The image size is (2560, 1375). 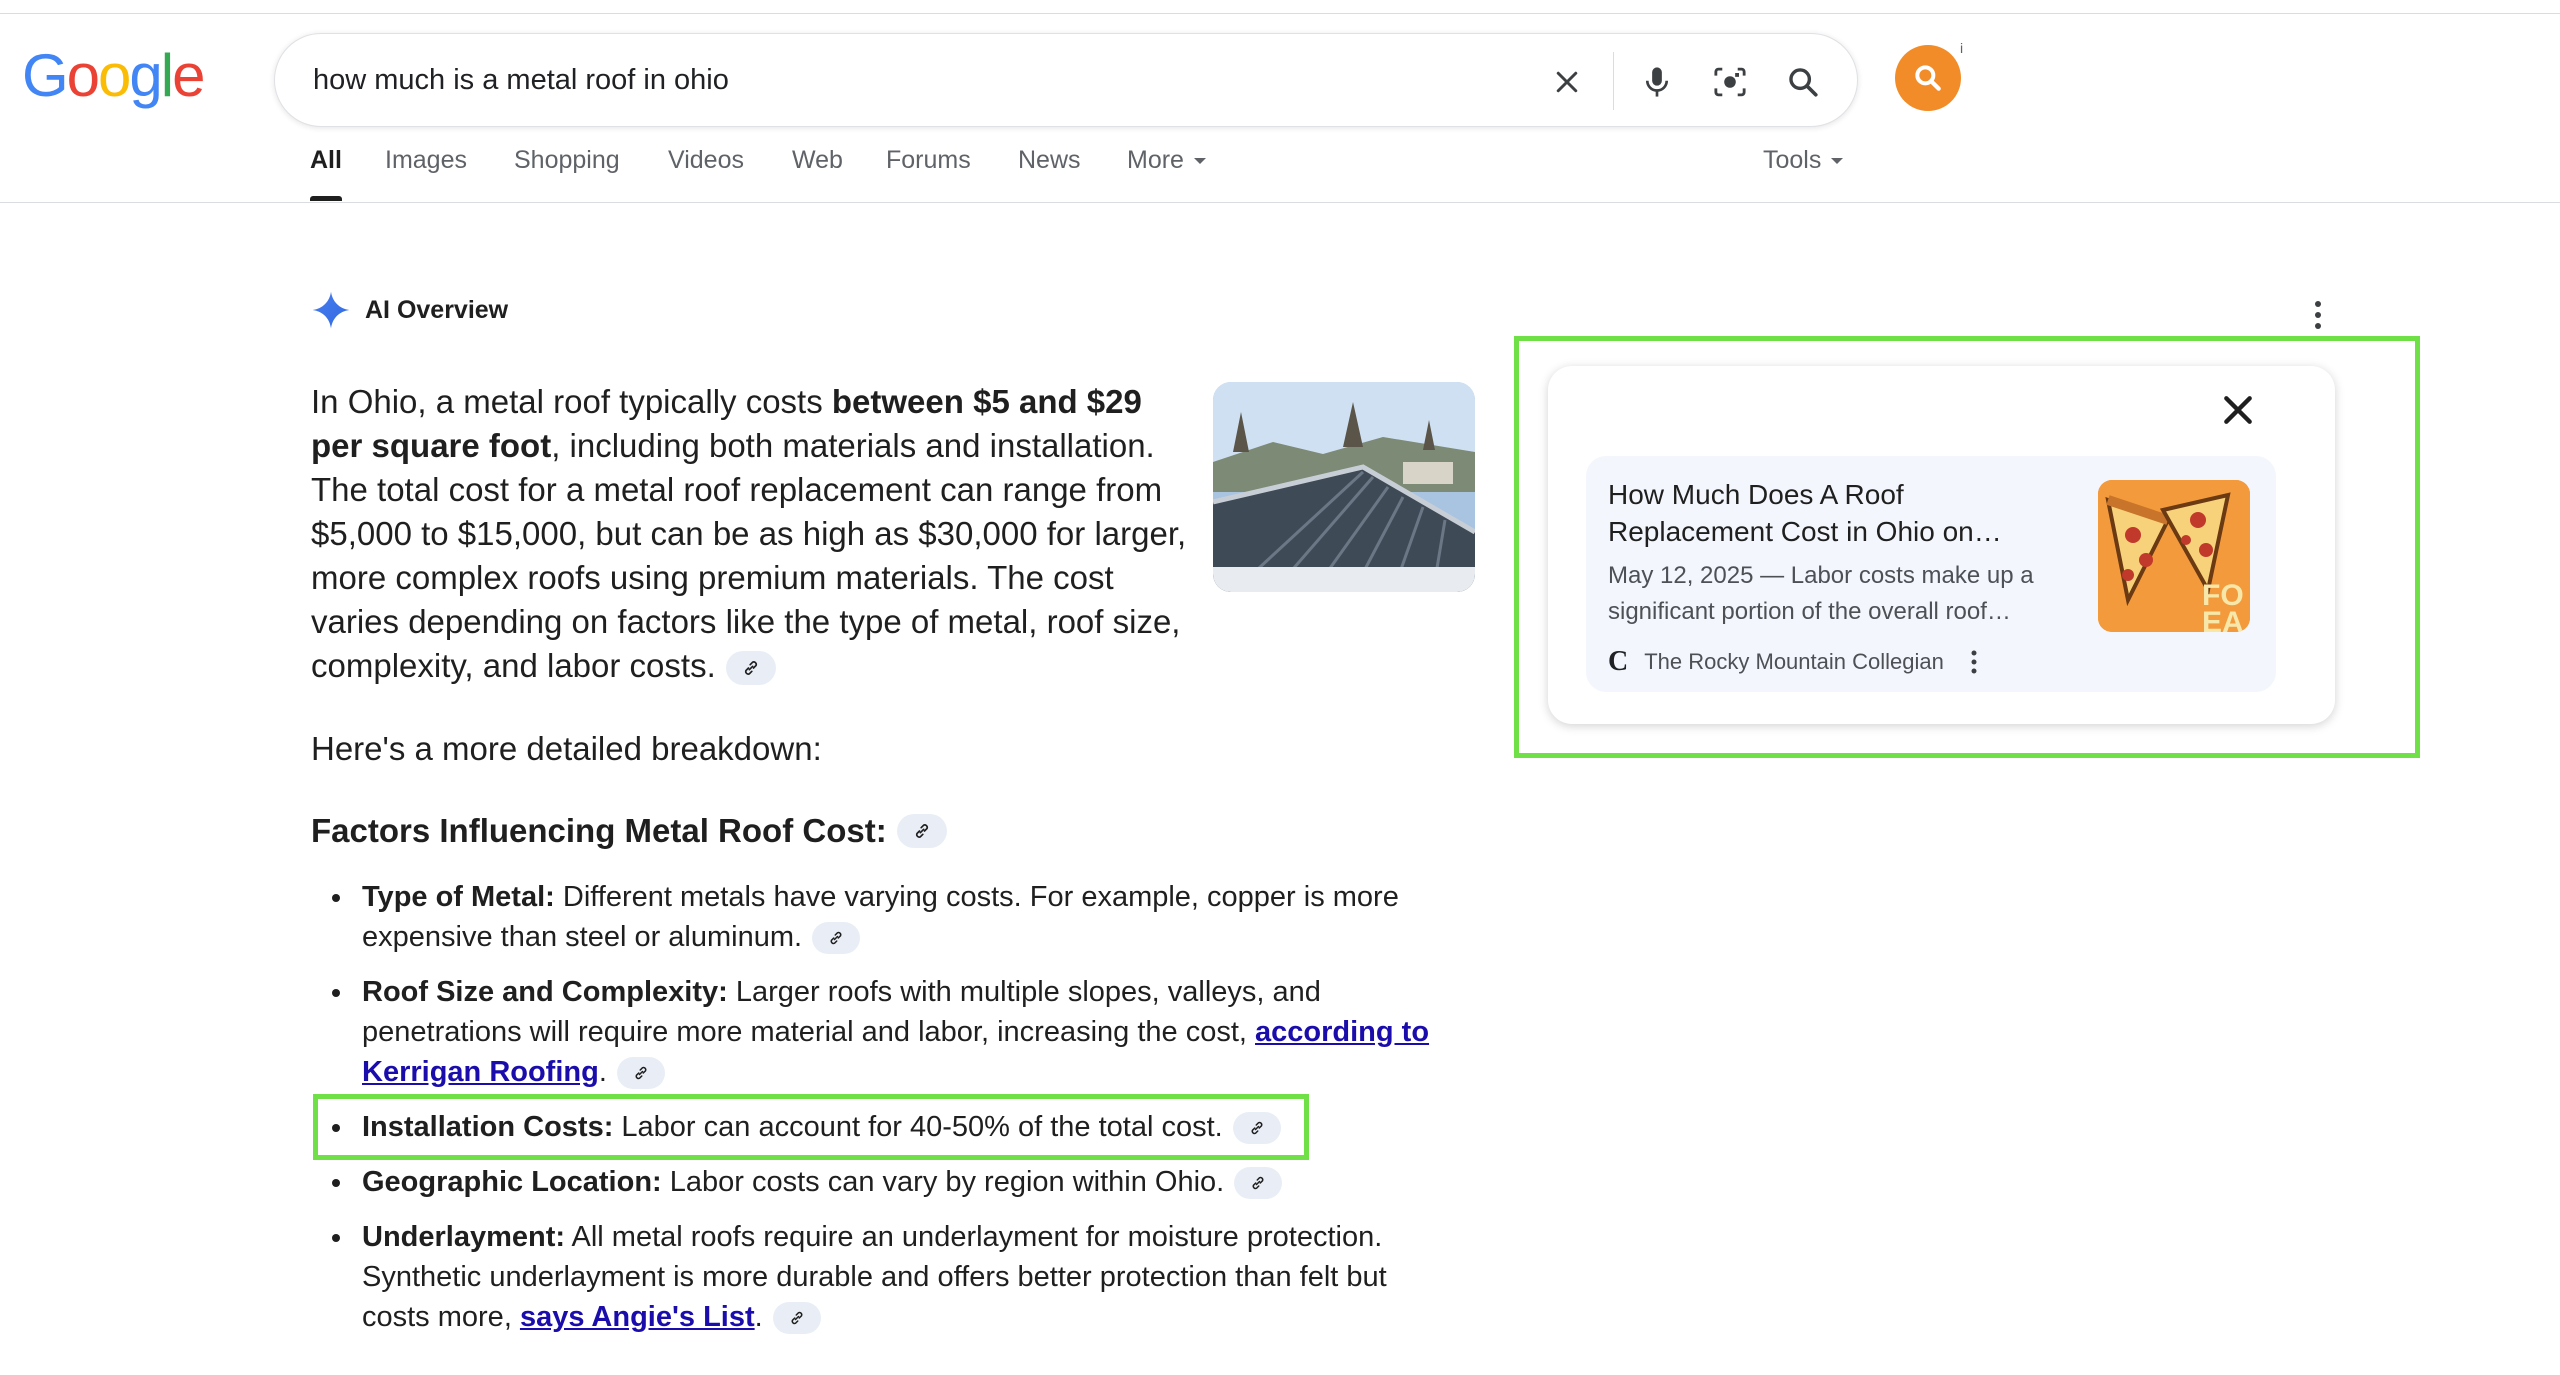 I want to click on search-icon, so click(x=1803, y=82).